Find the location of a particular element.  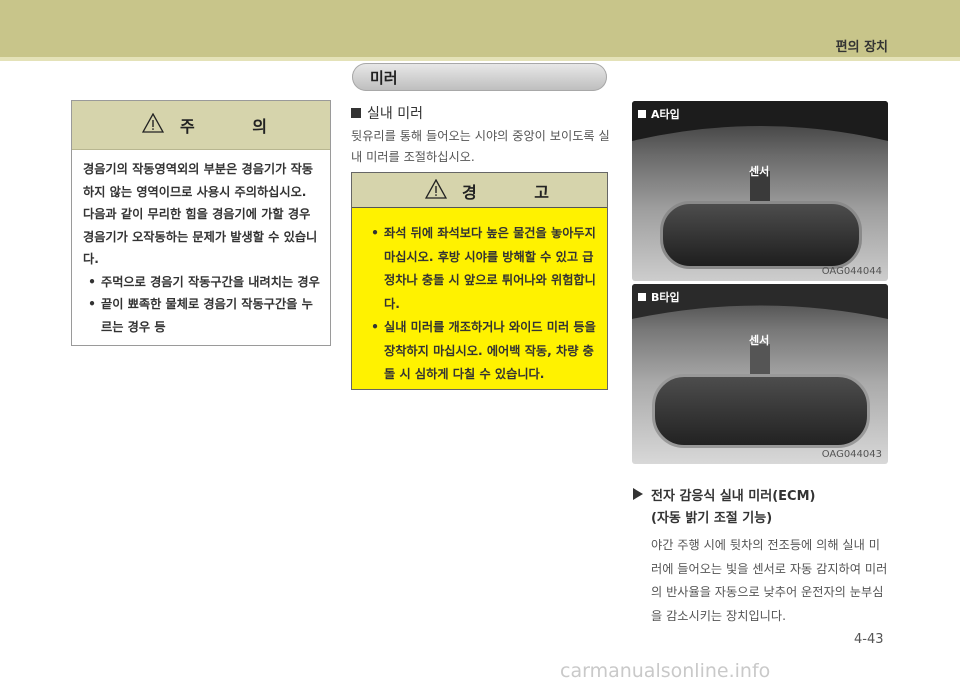

photo-tag: B타입 is located at coordinates (659, 297).